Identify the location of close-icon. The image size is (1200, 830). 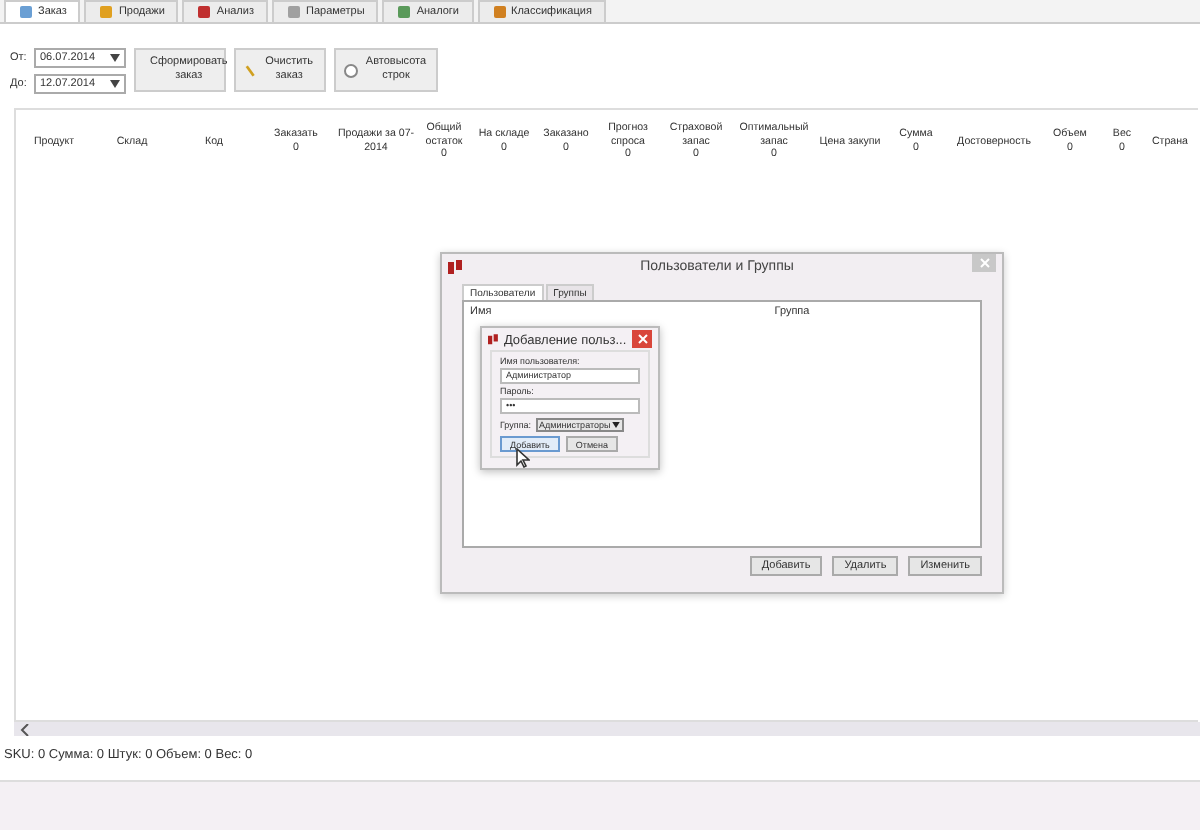
(642, 339).